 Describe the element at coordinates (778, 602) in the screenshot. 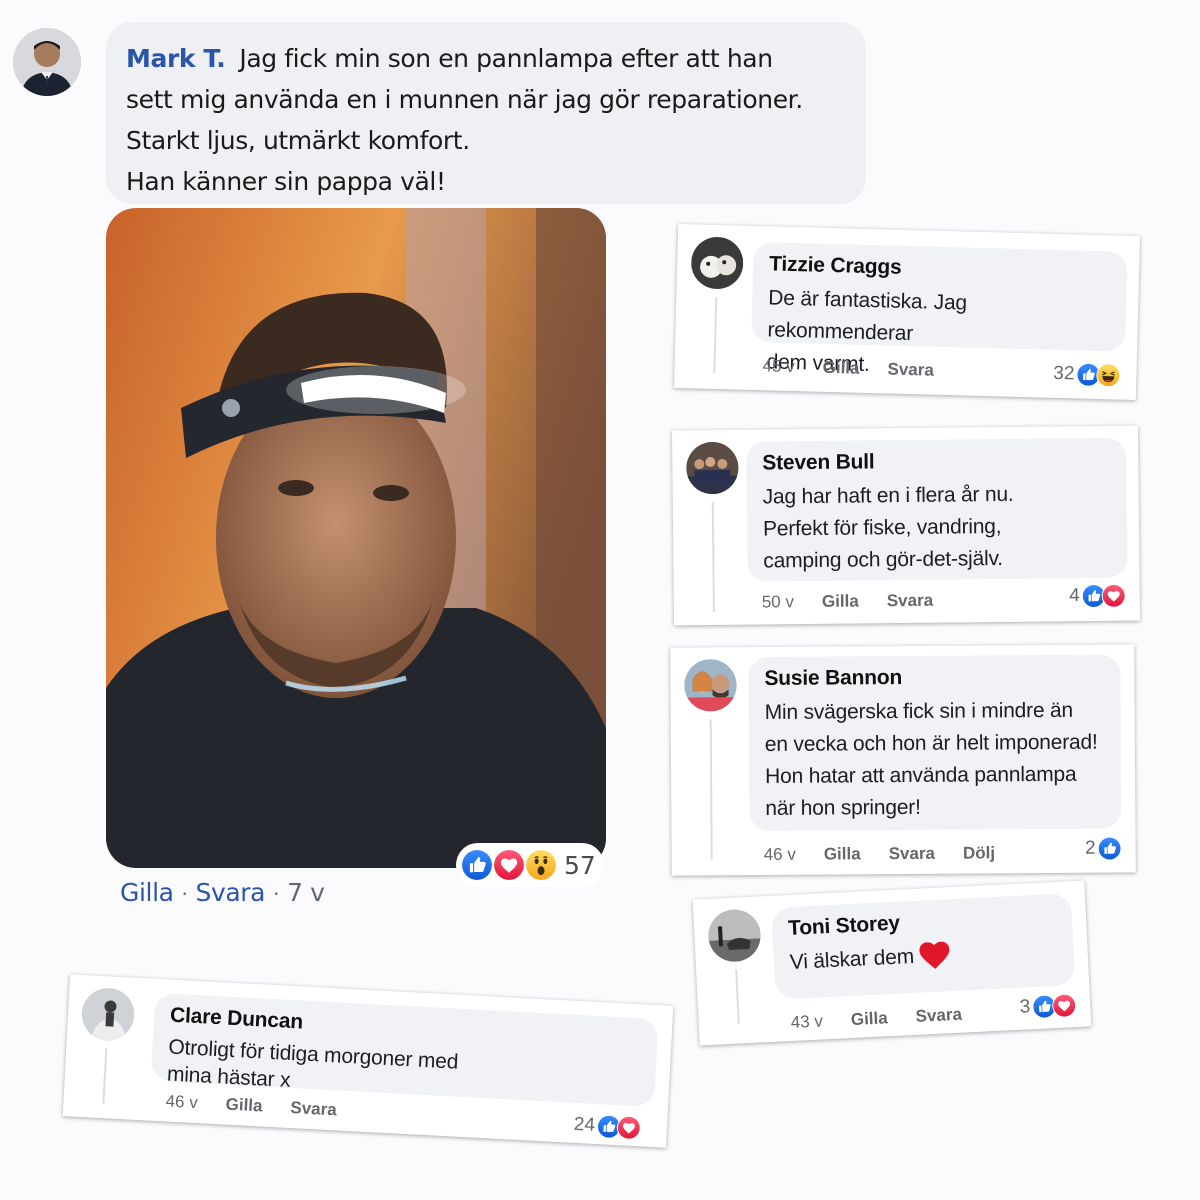

I see `comment-time: 50 v` at that location.